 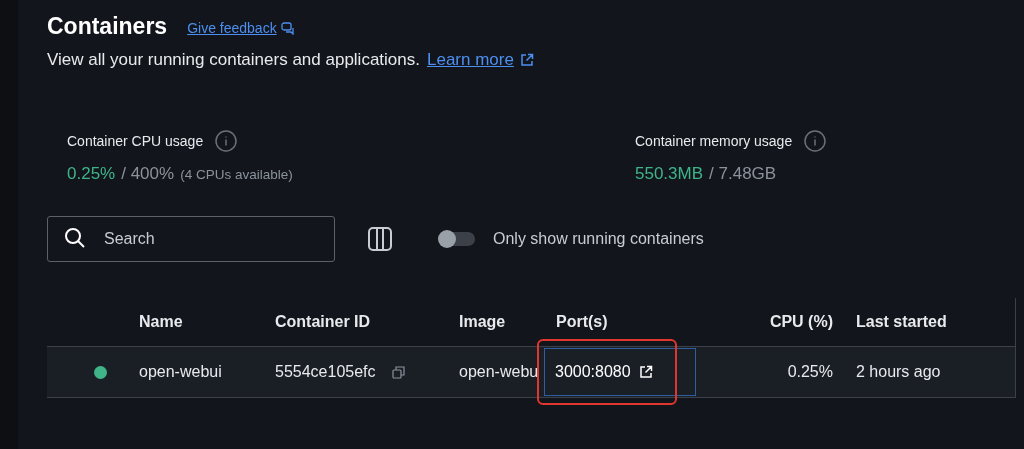 What do you see at coordinates (325, 372) in the screenshot?
I see `container-id: 5554ce105efc` at bounding box center [325, 372].